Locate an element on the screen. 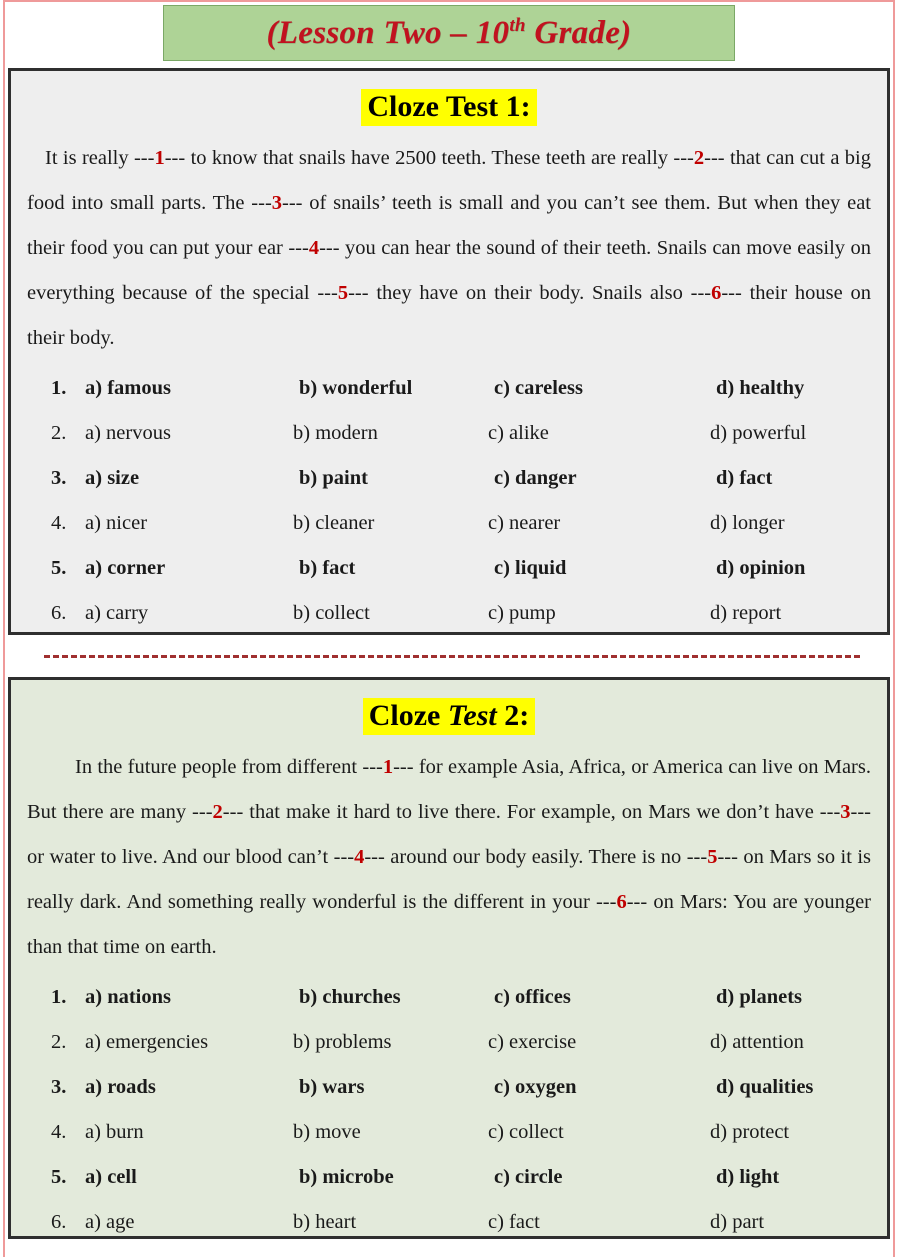 The width and height of the screenshot is (898, 1260). option-choice-d: d) fact is located at coordinates (744, 478).